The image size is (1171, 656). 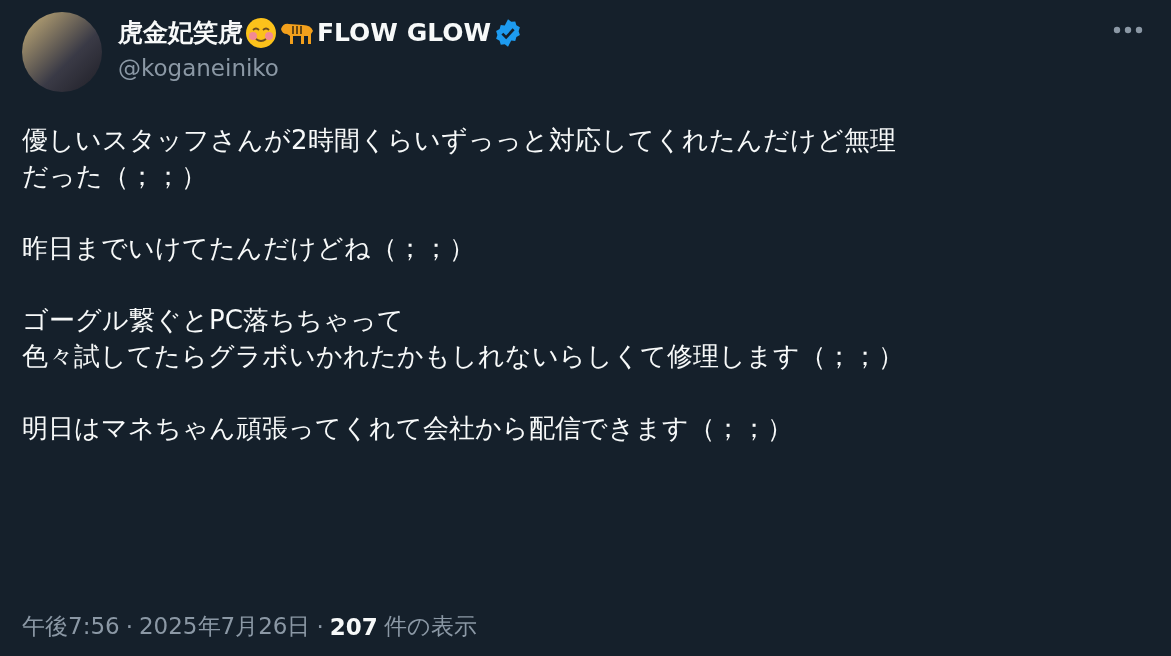 I want to click on post-text-line: ゴーグル繋ぐとPC落ちちゃって, so click(x=213, y=320).